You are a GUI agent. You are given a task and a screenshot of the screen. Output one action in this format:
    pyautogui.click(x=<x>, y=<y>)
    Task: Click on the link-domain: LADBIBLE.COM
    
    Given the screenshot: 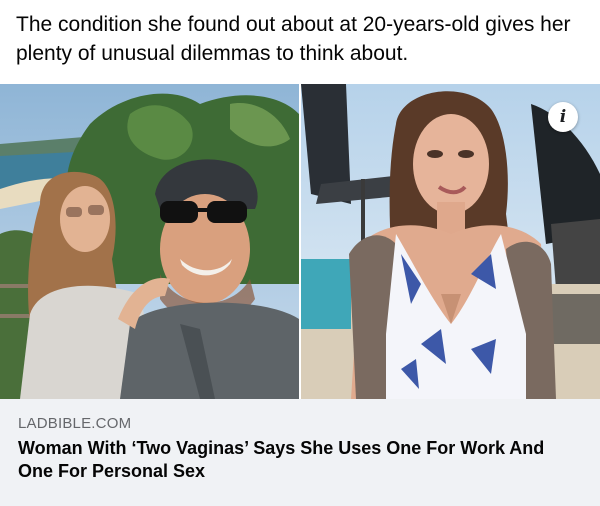 What is the action you would take?
    pyautogui.click(x=75, y=423)
    